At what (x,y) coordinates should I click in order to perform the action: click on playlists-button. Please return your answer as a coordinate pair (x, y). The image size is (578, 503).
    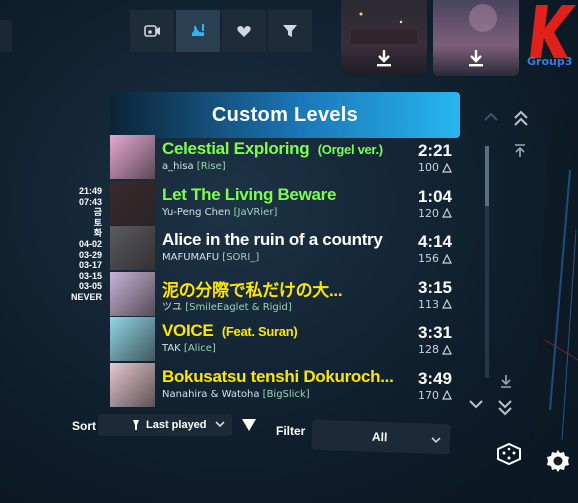
    Looking at the image, I should click on (152, 31).